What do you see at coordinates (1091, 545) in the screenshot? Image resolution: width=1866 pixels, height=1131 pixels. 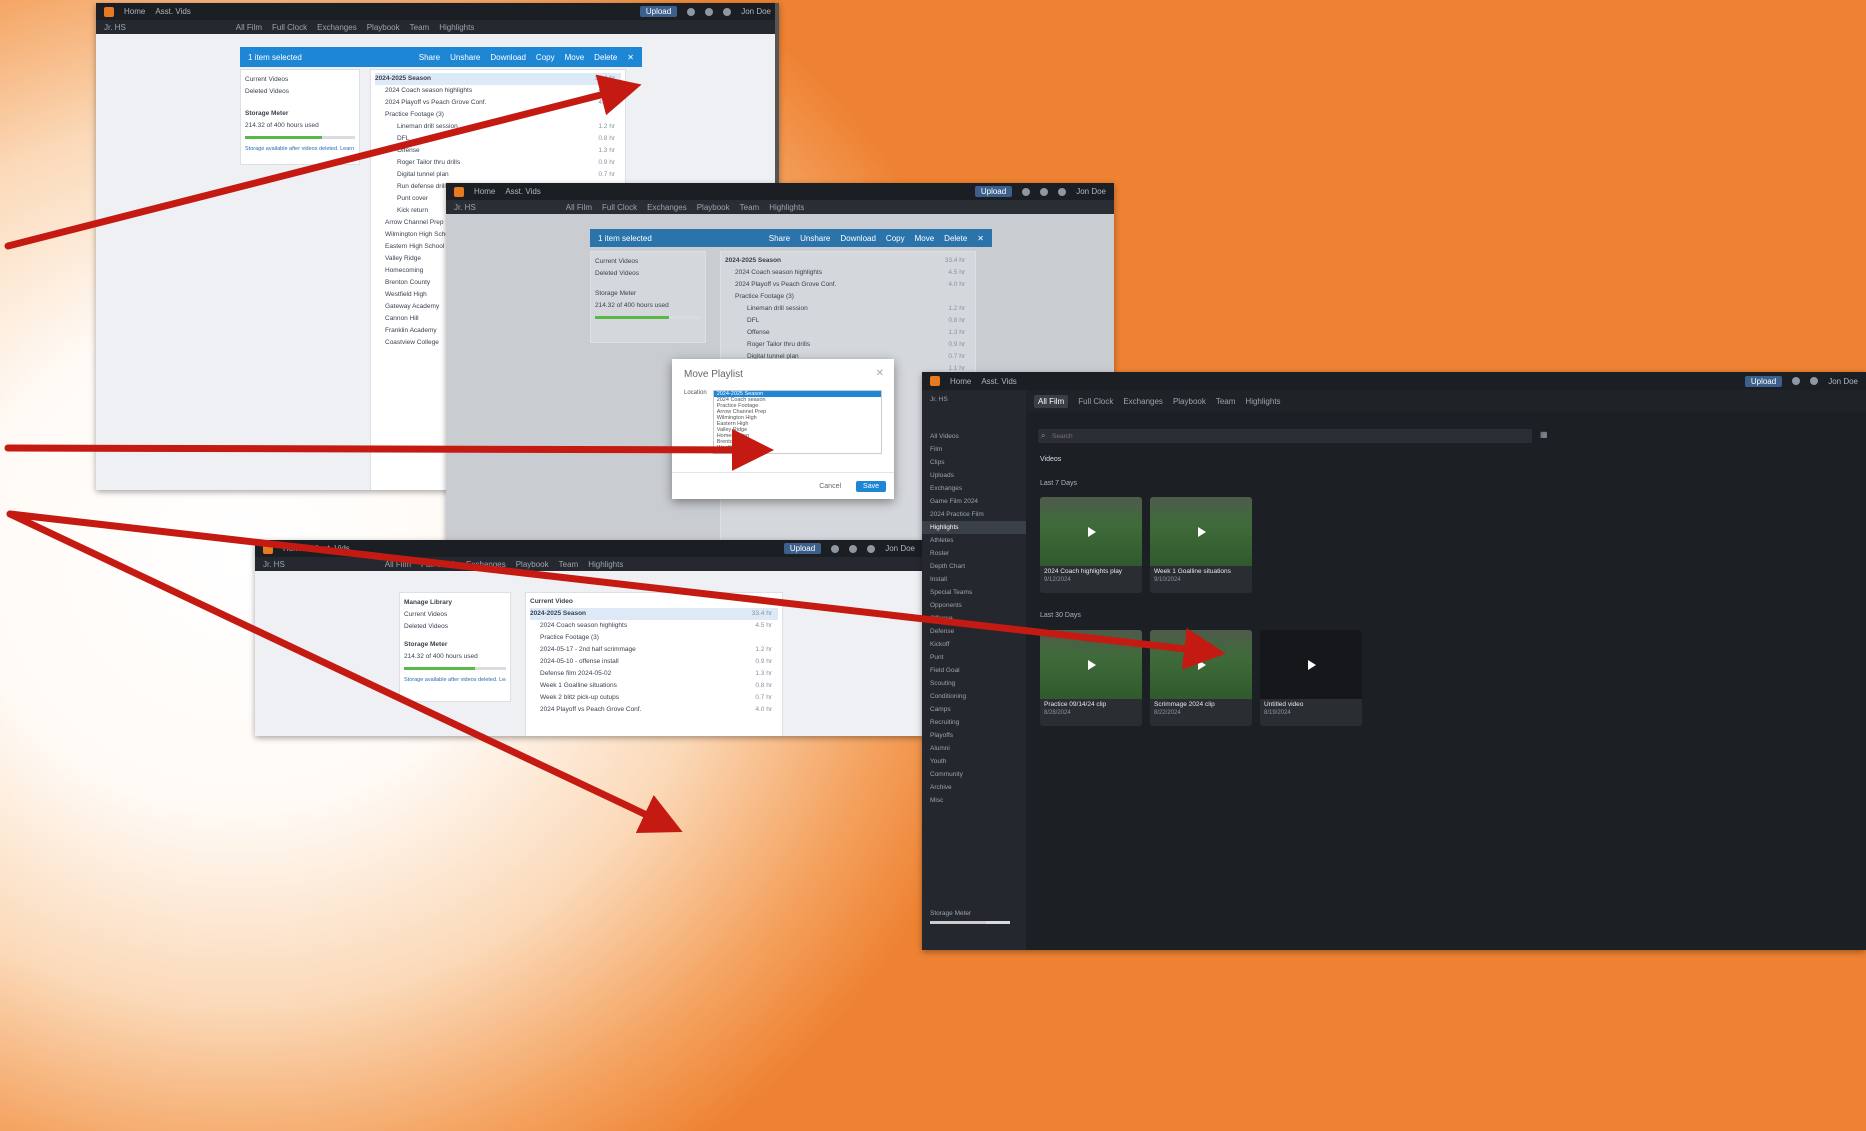 I see `video-card: 2024 Coach highlights play 9/12/2024` at bounding box center [1091, 545].